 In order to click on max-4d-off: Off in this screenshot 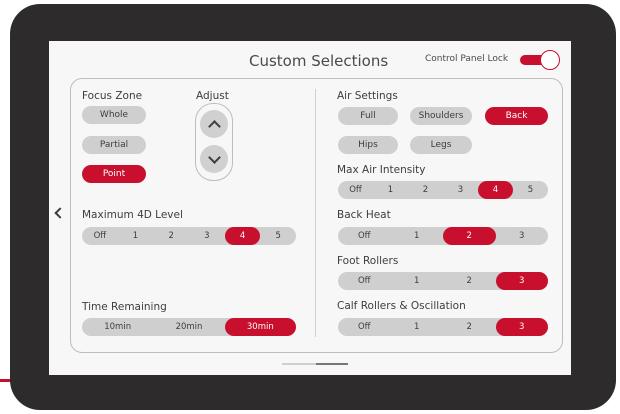, I will do `click(100, 236)`.